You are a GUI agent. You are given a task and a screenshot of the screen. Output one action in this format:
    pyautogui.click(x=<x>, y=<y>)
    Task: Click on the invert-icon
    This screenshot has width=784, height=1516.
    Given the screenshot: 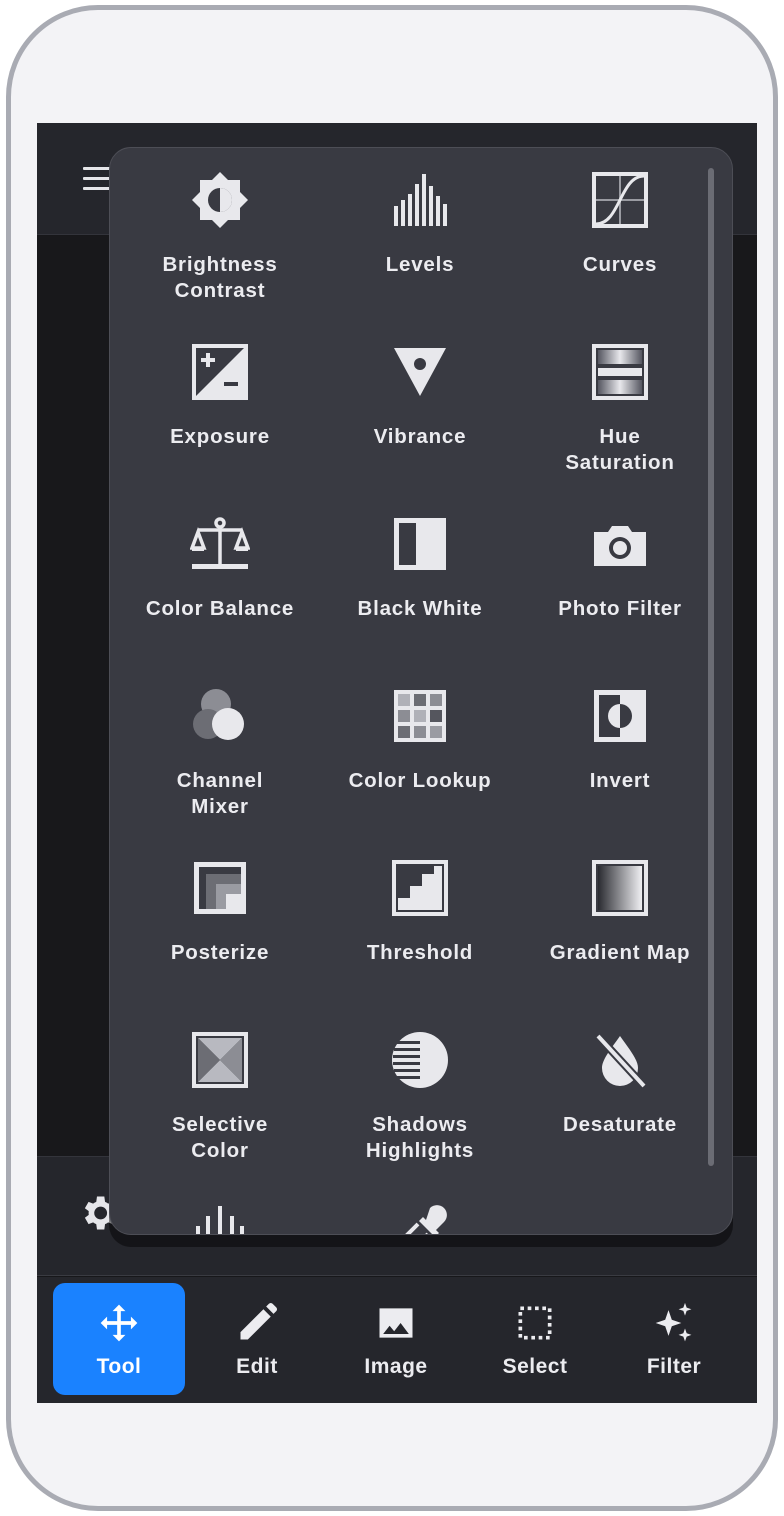 What is the action you would take?
    pyautogui.click(x=620, y=716)
    